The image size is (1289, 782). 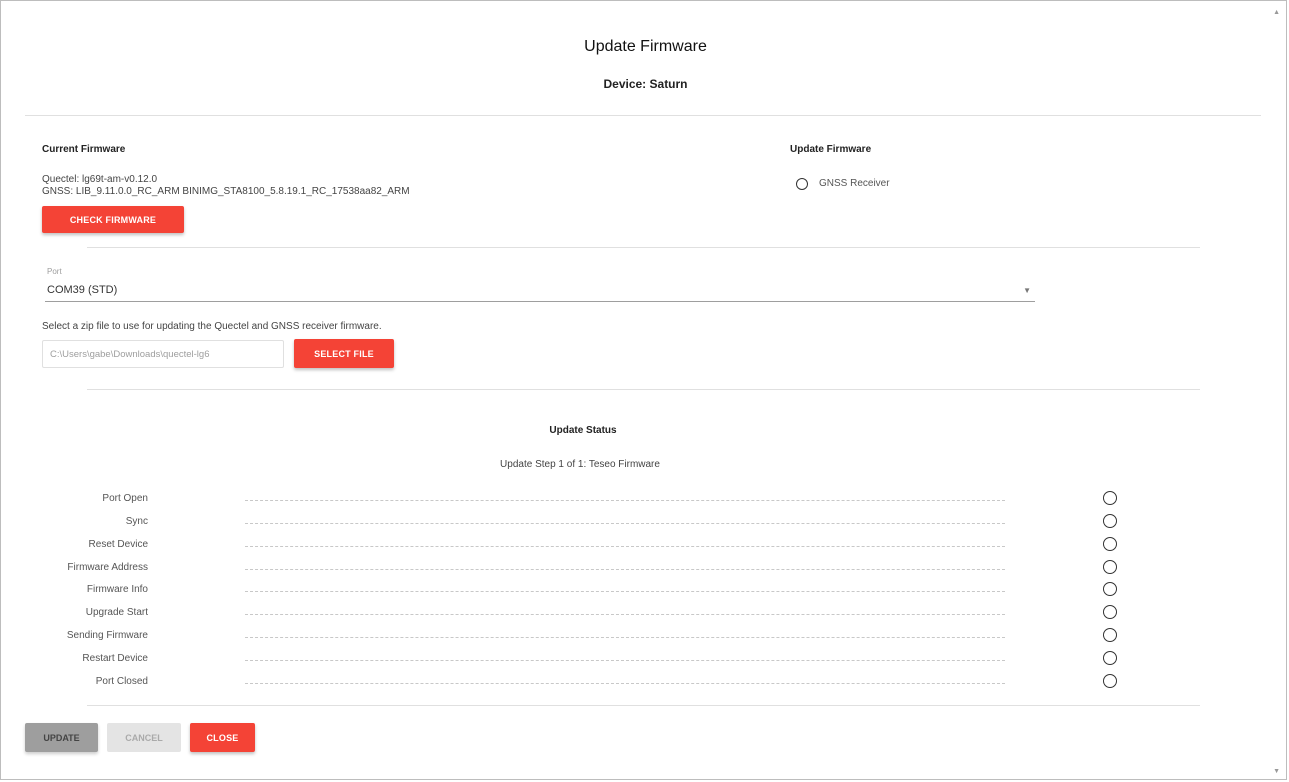 I want to click on status-step-label: Sending Firmware, so click(x=107, y=635).